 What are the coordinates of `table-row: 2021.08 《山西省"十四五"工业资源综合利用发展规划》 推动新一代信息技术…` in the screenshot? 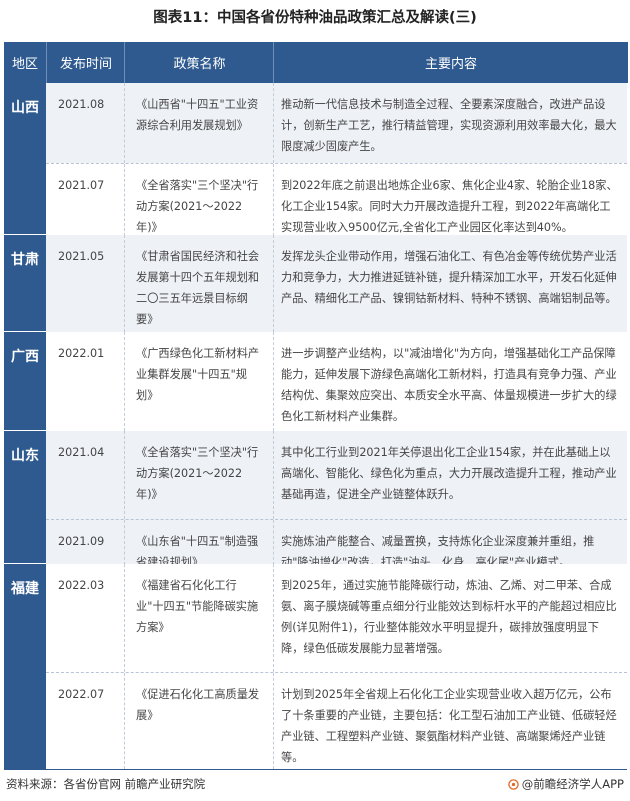 It's located at (336, 123).